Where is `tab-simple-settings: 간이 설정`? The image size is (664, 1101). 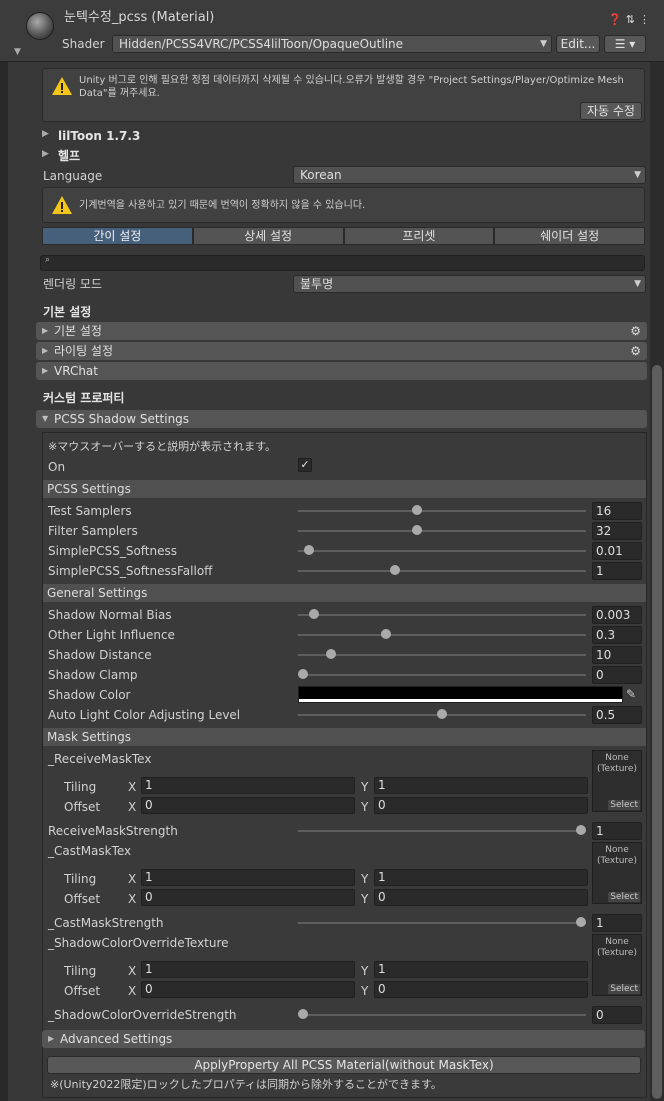 tab-simple-settings: 간이 설정 is located at coordinates (117, 236).